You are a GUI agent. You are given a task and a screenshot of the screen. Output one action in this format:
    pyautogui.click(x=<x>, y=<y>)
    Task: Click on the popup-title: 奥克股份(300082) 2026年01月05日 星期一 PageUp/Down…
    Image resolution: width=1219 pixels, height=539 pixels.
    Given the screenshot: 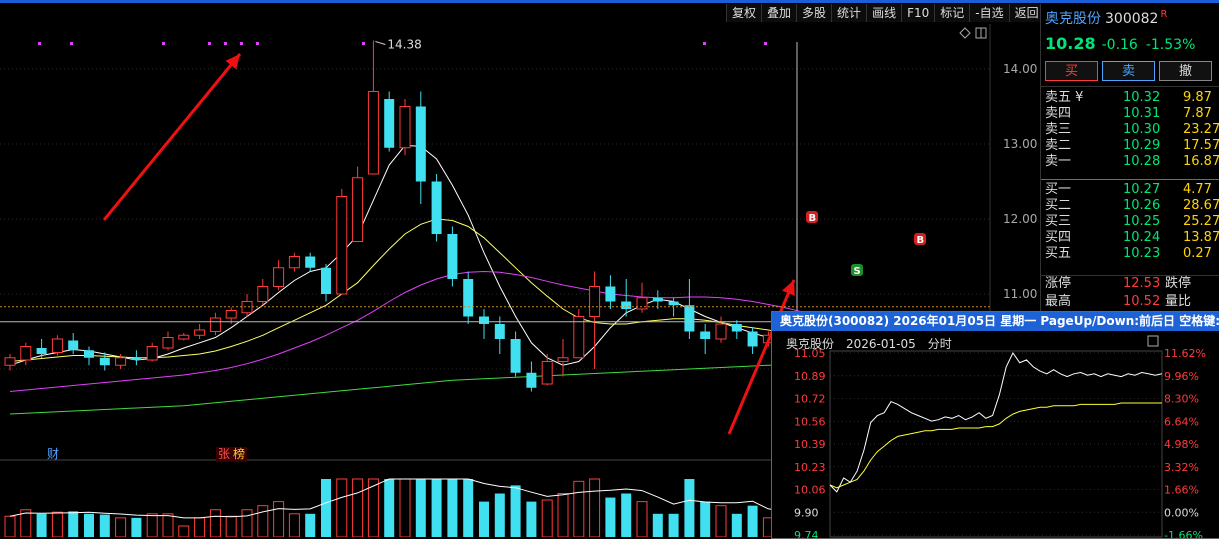 What is the action you would take?
    pyautogui.click(x=999, y=321)
    